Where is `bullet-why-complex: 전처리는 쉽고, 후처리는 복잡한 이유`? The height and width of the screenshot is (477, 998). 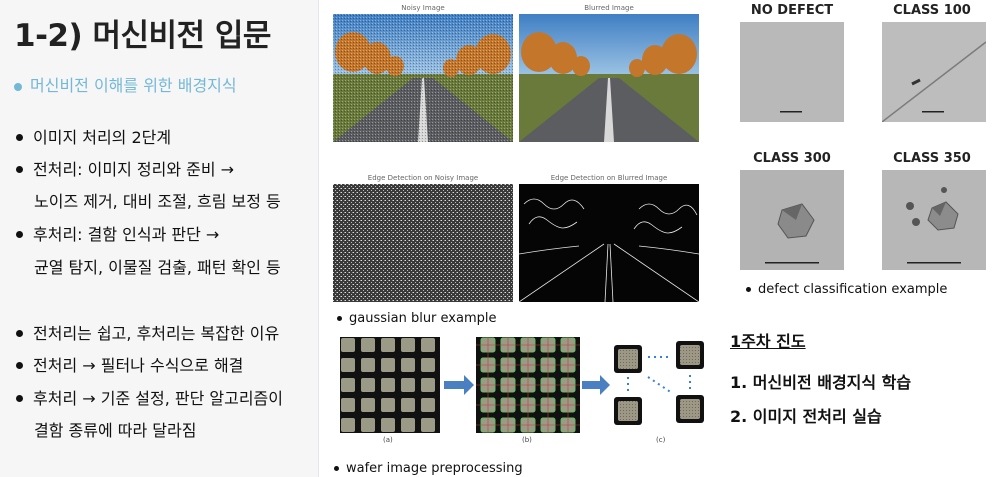 bullet-why-complex: 전처리는 쉽고, 후처리는 복잡한 이유 is located at coordinates (147, 332).